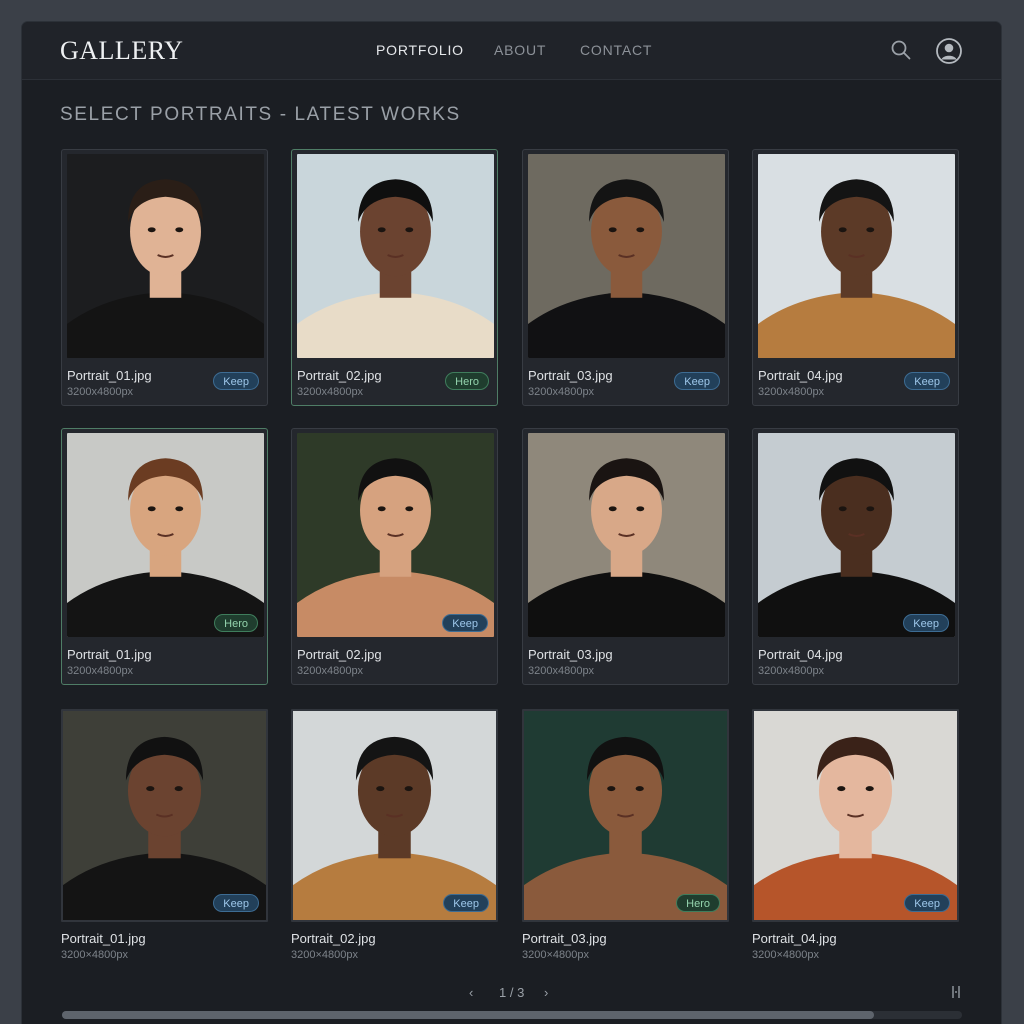 This screenshot has height=1024, width=1024. Describe the element at coordinates (468, 1015) in the screenshot. I see `horizontal-scroll-thumb` at that location.